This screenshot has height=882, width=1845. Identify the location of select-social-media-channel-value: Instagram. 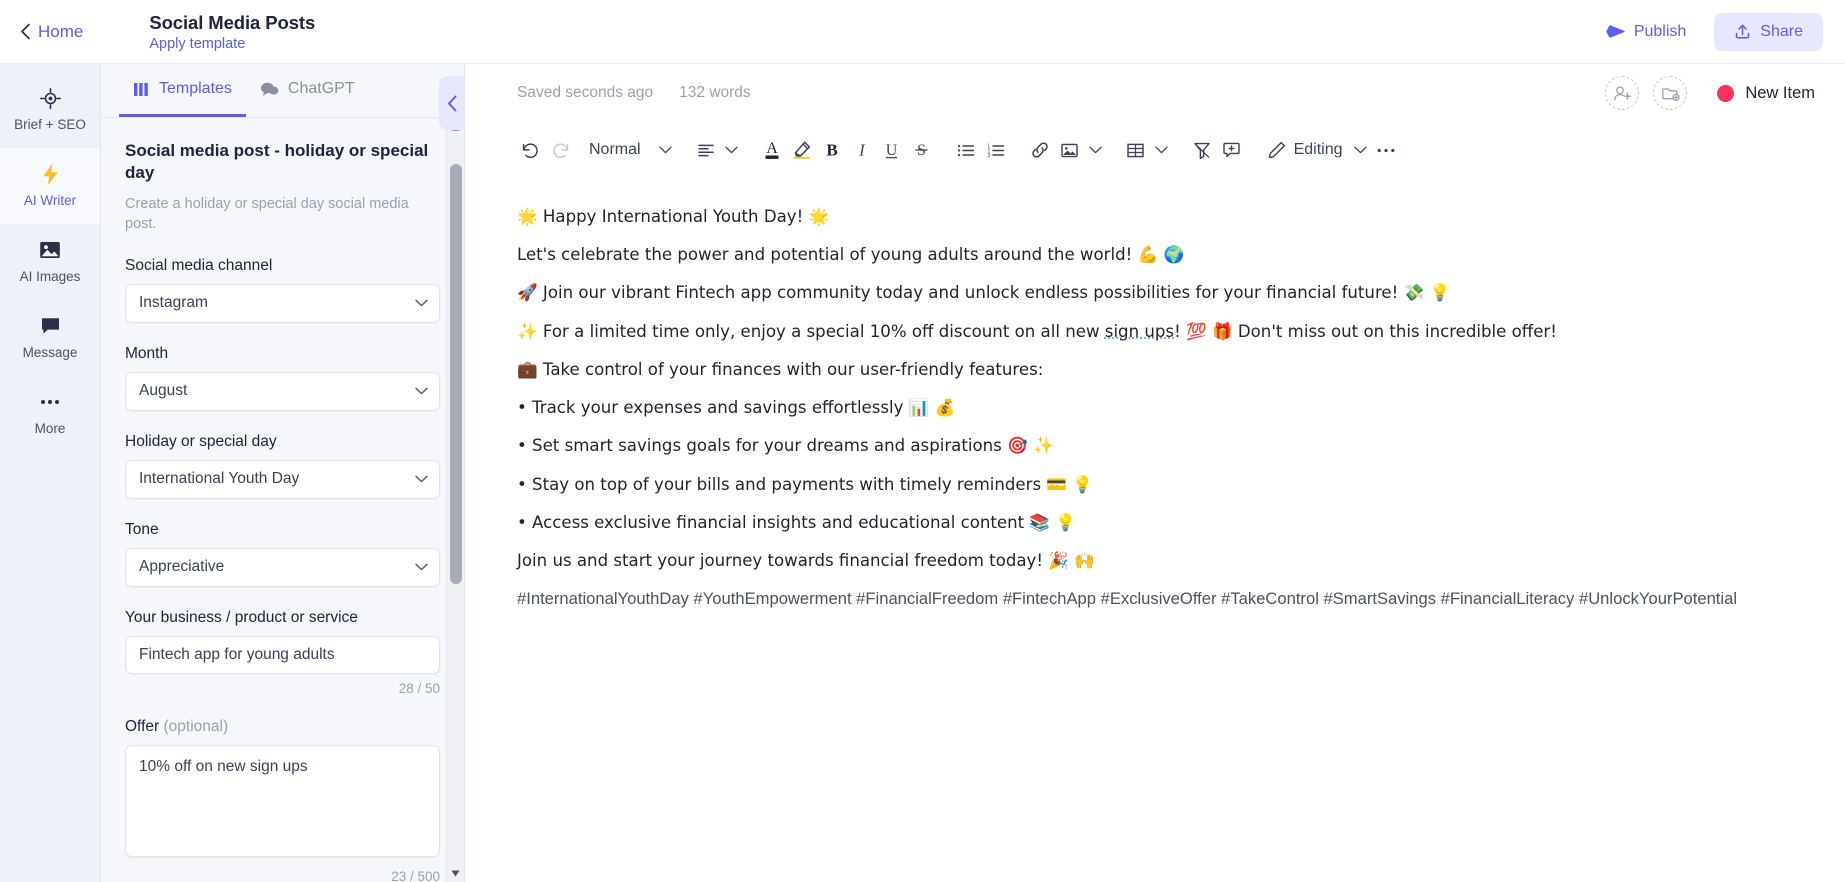
(173, 303).